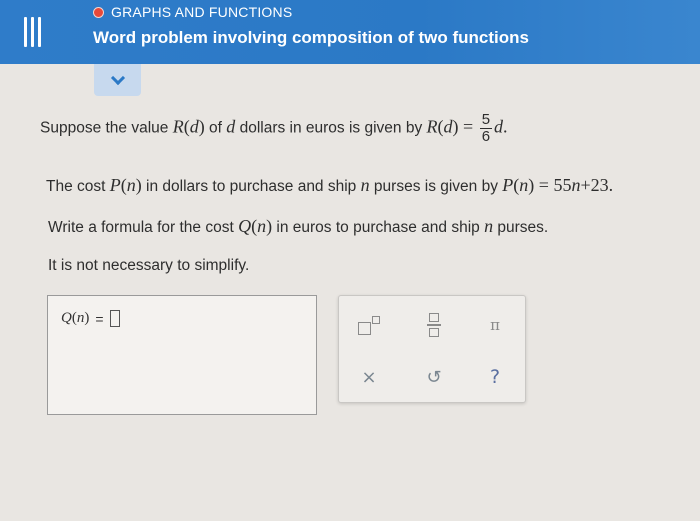 The width and height of the screenshot is (700, 521). I want to click on answer-label: Q (n) =, so click(90, 318).